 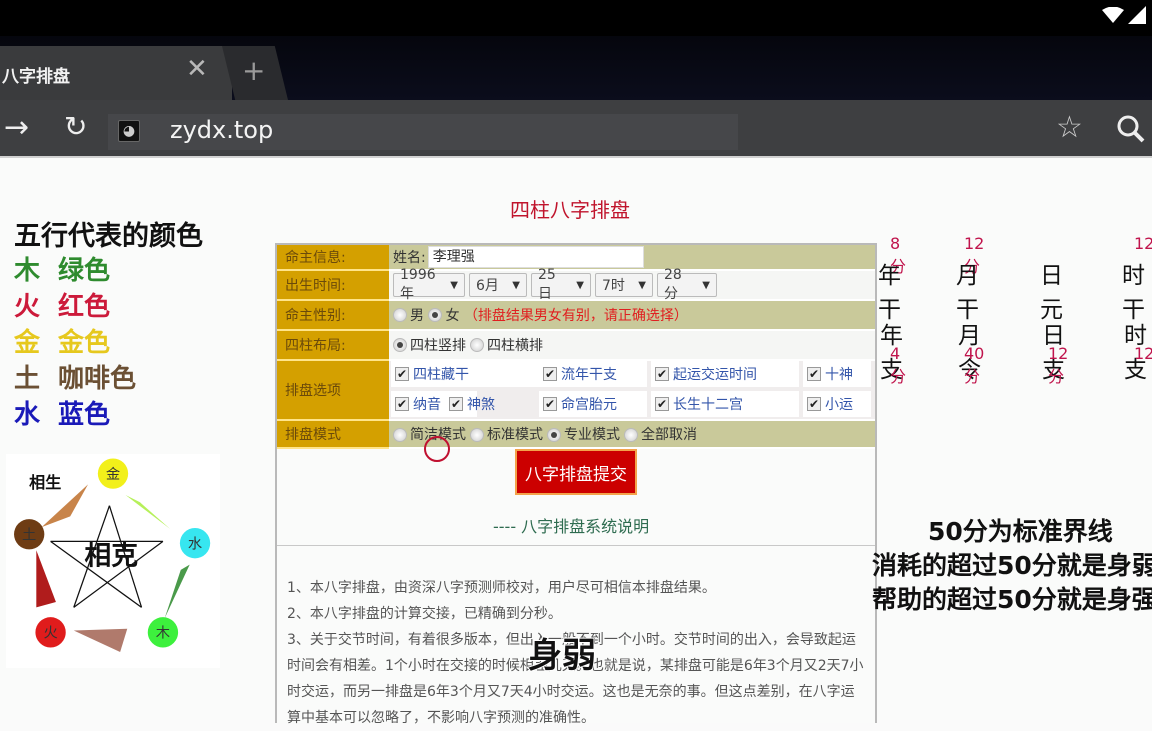 I want to click on sheng-label: 相生, so click(x=45, y=482).